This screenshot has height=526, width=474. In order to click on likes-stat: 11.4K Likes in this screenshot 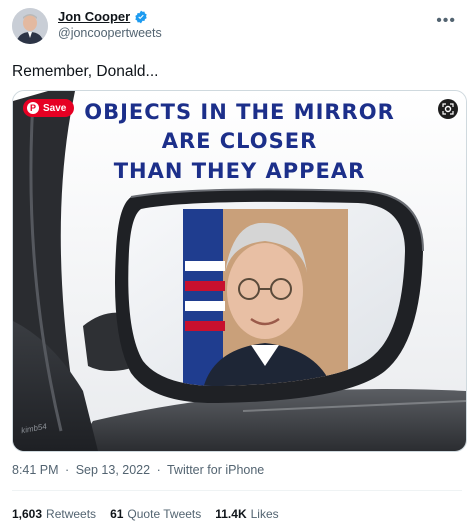, I will do `click(246, 514)`.